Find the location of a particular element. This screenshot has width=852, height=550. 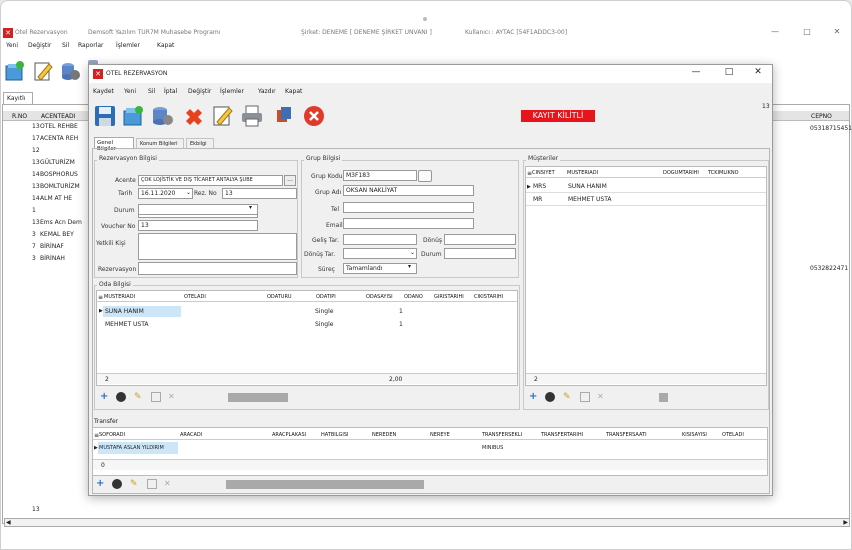

tarih-dropdown-icon: ⌄ is located at coordinates (188, 192).